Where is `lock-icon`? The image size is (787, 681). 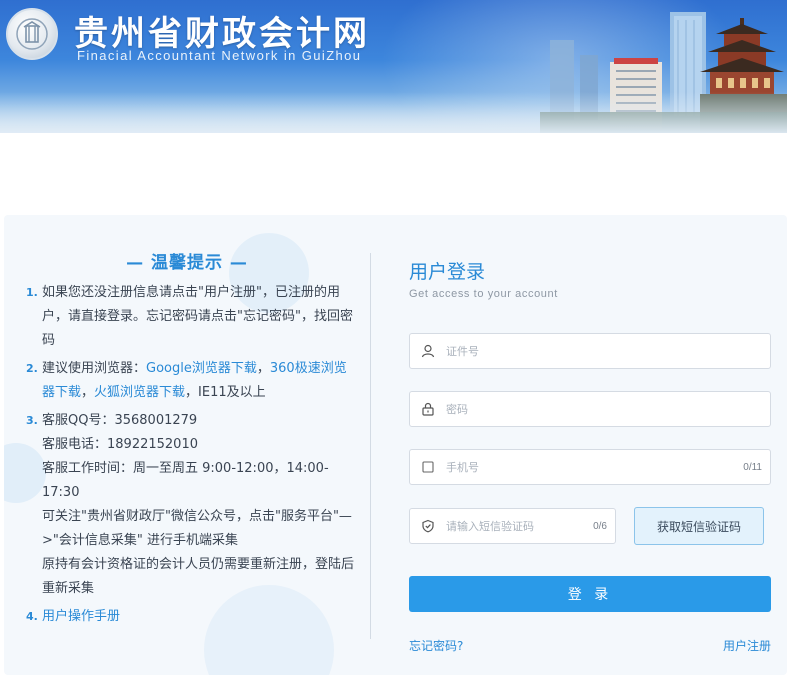
lock-icon is located at coordinates (428, 409).